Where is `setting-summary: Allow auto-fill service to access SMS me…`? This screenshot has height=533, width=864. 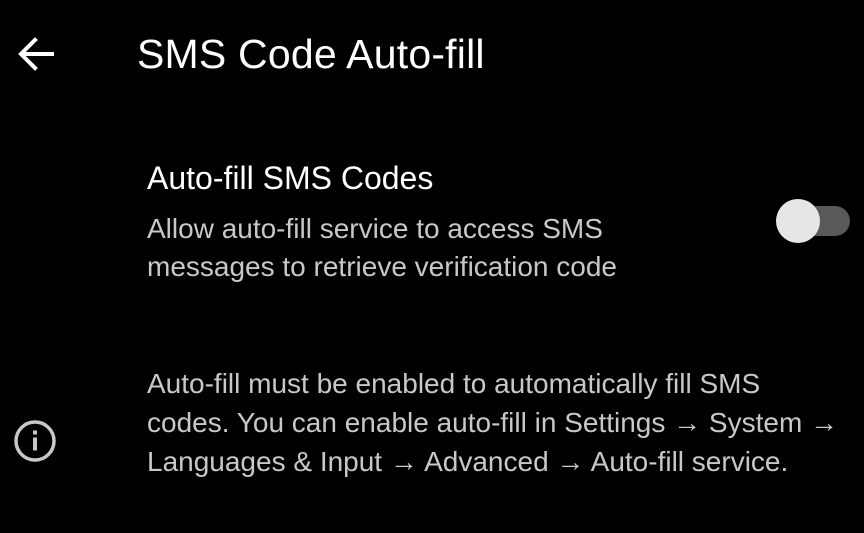
setting-summary: Allow auto-fill service to access SMS me… is located at coordinates (382, 247).